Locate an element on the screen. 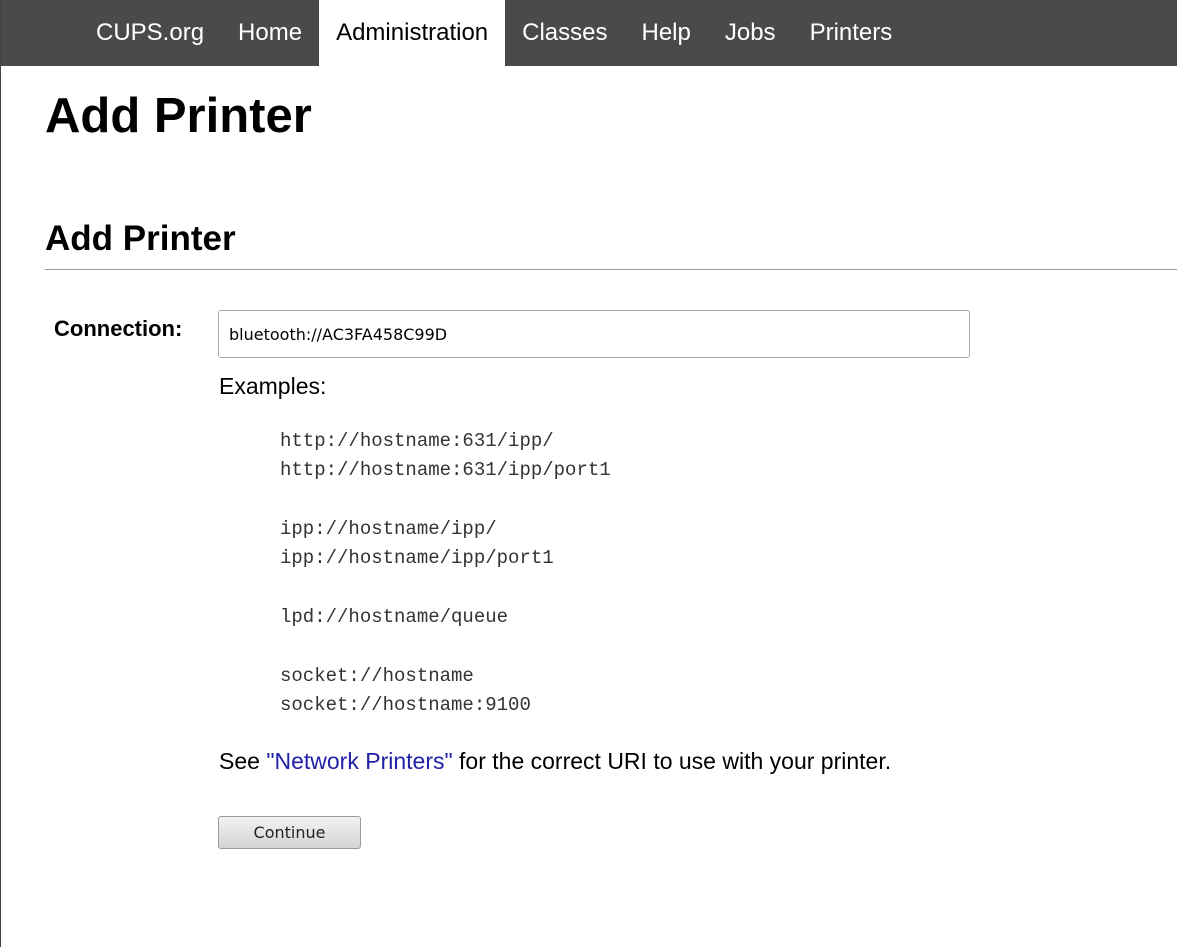 Image resolution: width=1177 pixels, height=947 pixels. nav-item-administration: Administration is located at coordinates (412, 33).